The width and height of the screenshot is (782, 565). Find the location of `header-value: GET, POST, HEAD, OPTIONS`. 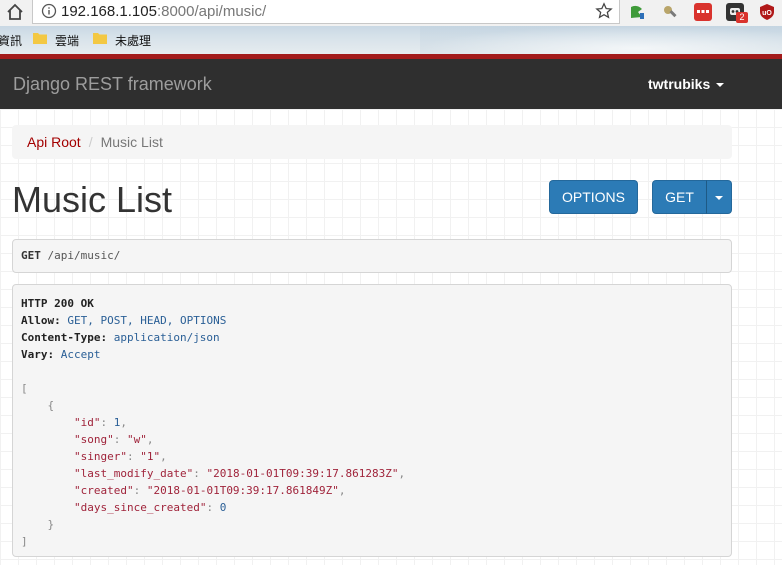

header-value: GET, POST, HEAD, OPTIONS is located at coordinates (147, 320).